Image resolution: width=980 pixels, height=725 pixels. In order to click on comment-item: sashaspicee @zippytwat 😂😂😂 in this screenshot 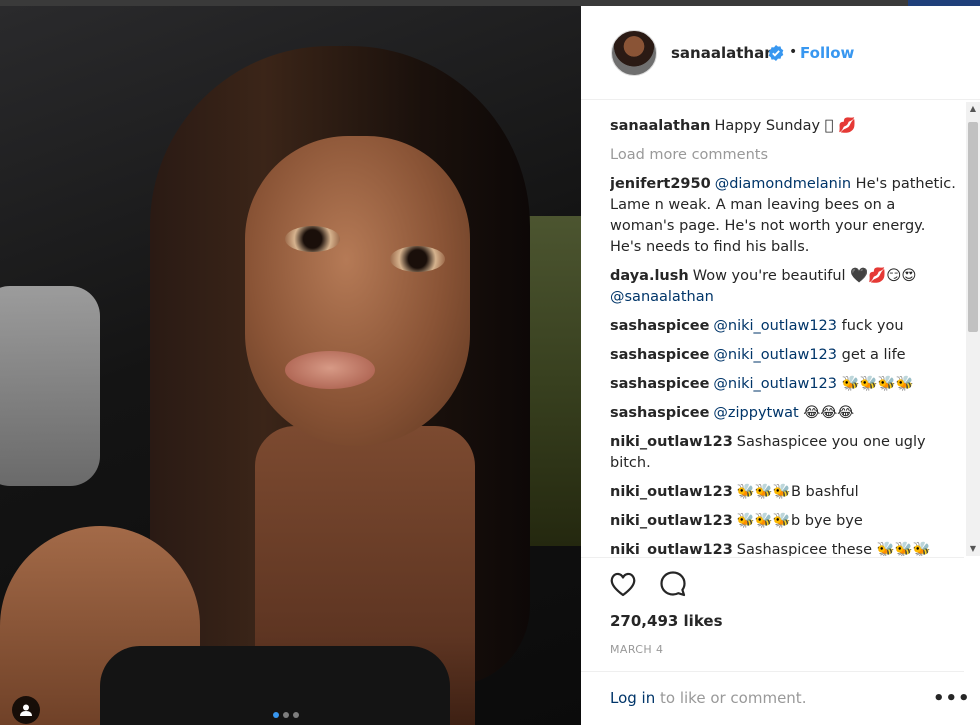, I will do `click(785, 413)`.